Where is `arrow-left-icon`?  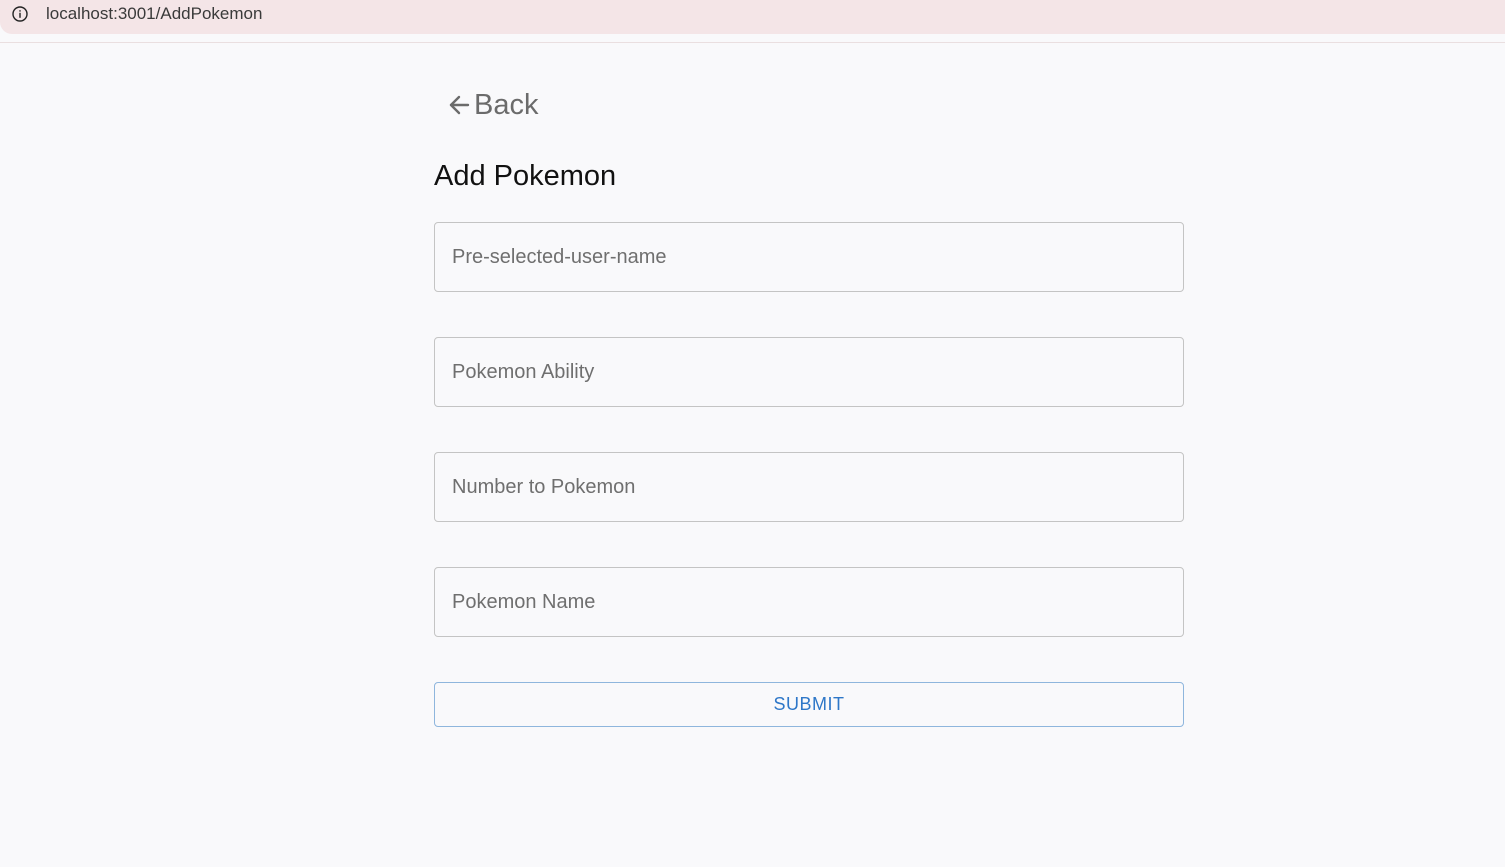
arrow-left-icon is located at coordinates (459, 105).